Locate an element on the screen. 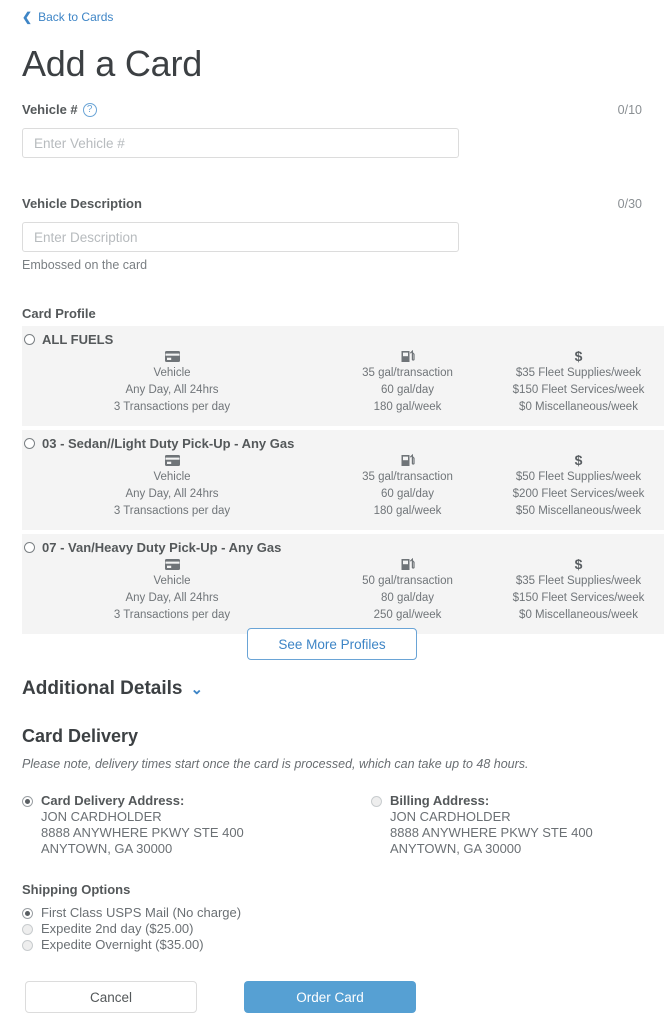  card-profile-title: 03 - Sedan//Light Duty Pick-Up - Any Gas is located at coordinates (168, 443).